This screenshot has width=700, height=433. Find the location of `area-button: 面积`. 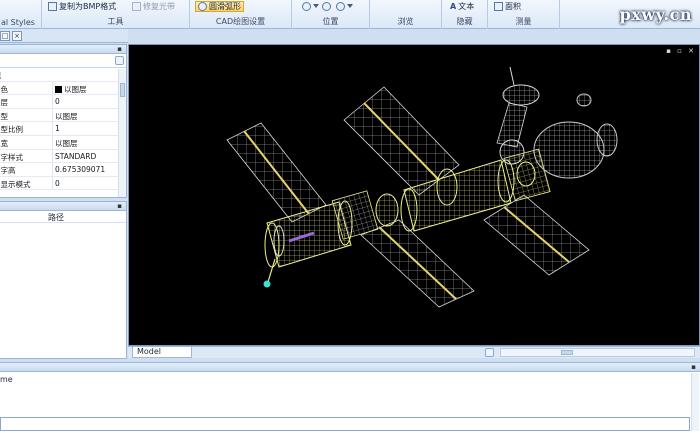

area-button: 面积 is located at coordinates (507, 6).